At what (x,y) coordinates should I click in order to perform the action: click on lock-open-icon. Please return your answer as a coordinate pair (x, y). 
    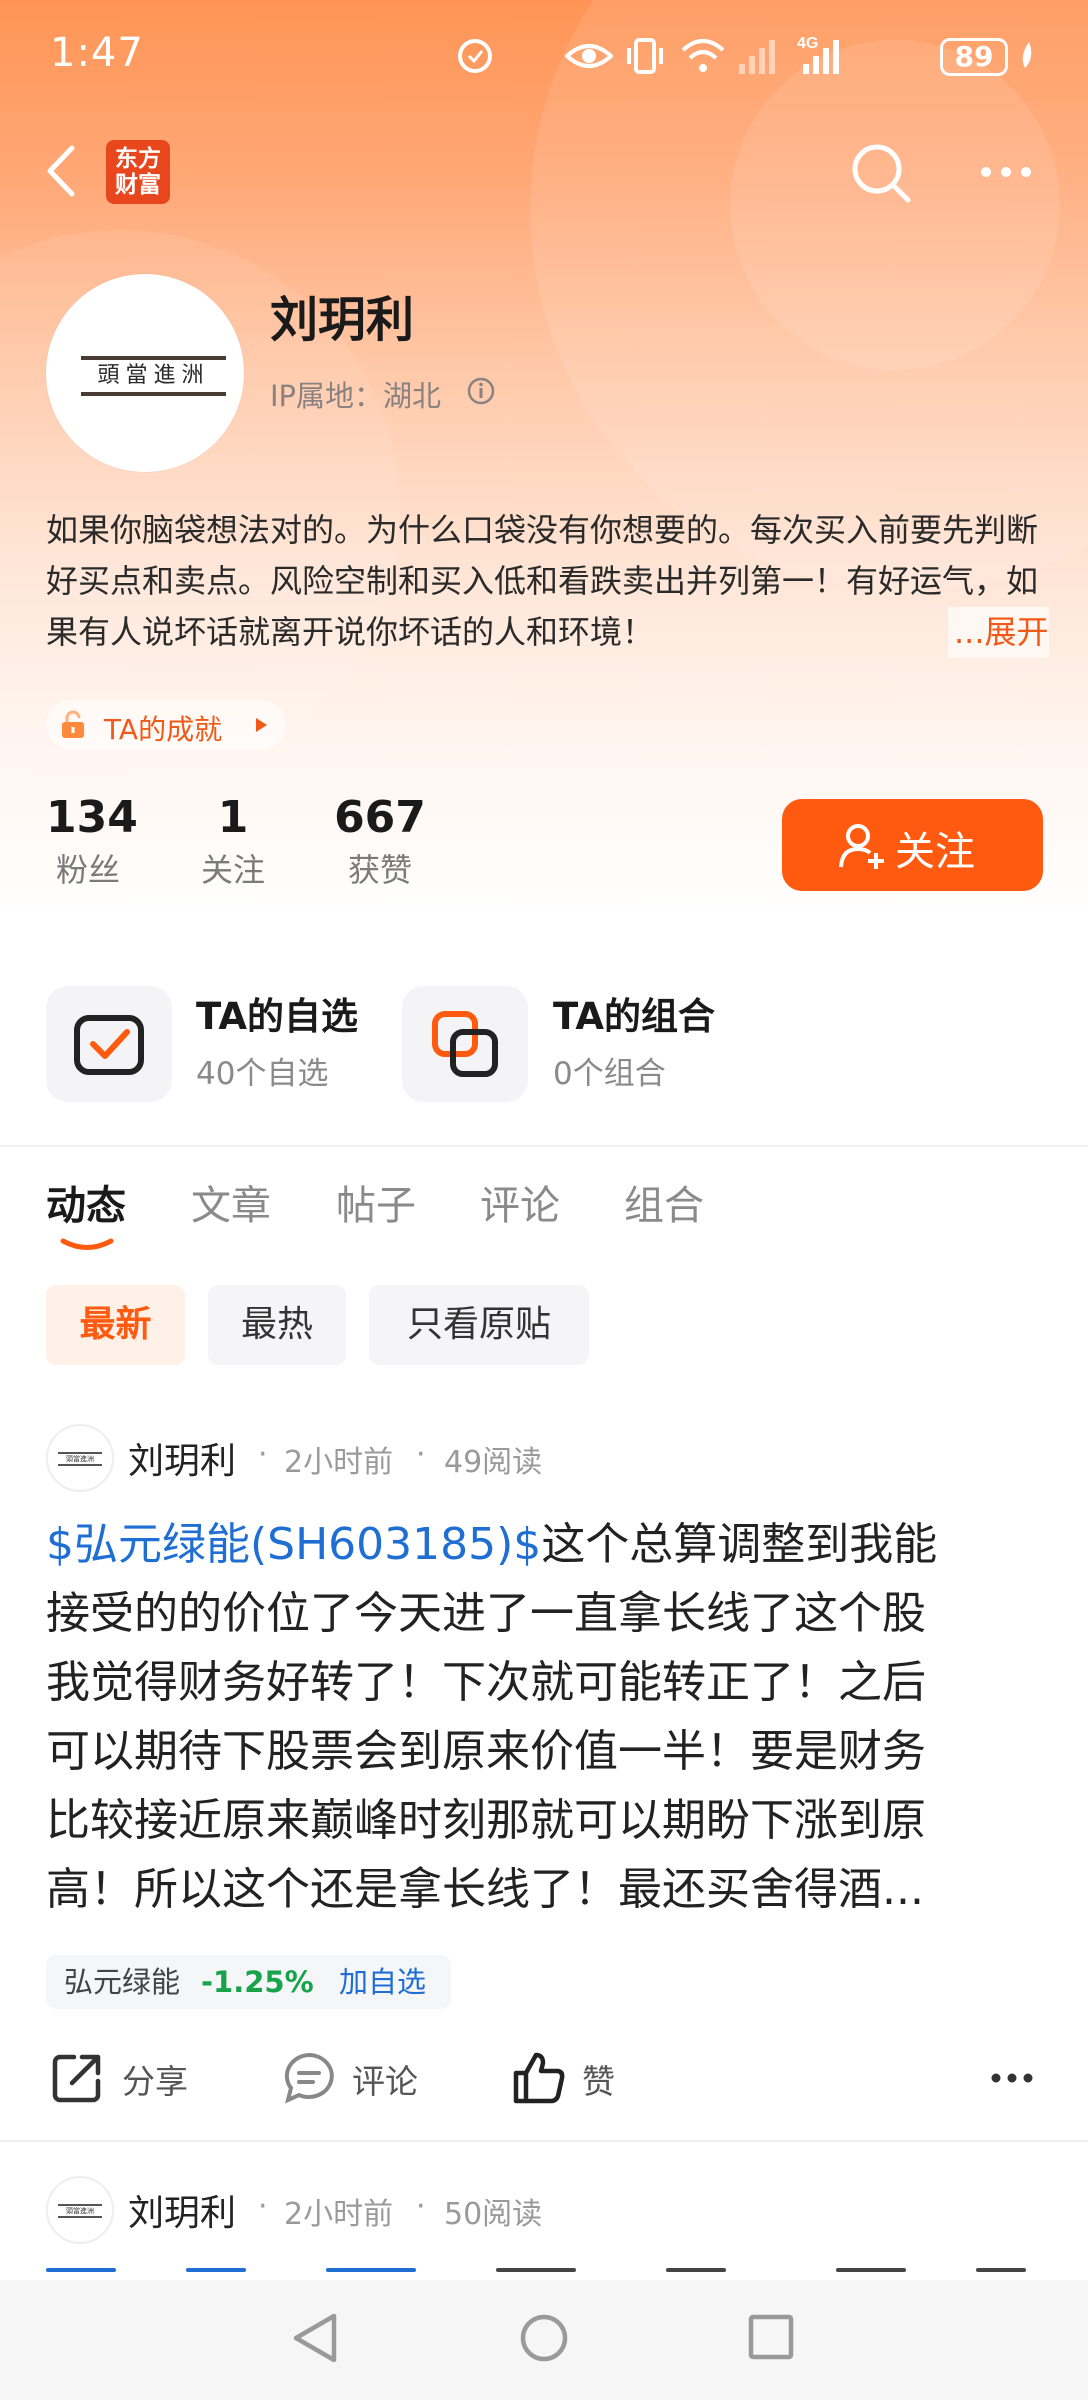
    Looking at the image, I should click on (73, 724).